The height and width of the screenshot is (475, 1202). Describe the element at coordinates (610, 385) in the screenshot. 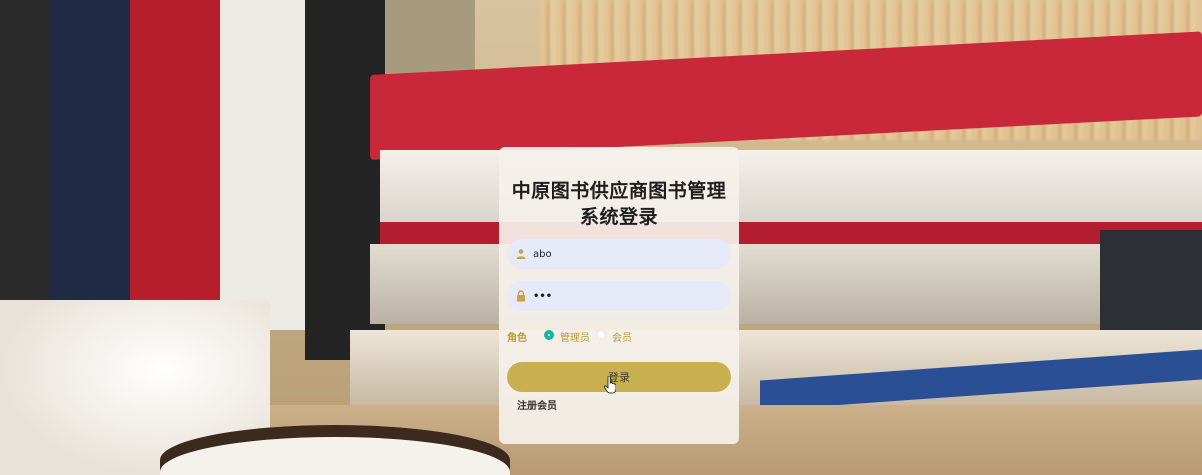

I see `pointer-cursor-icon` at that location.